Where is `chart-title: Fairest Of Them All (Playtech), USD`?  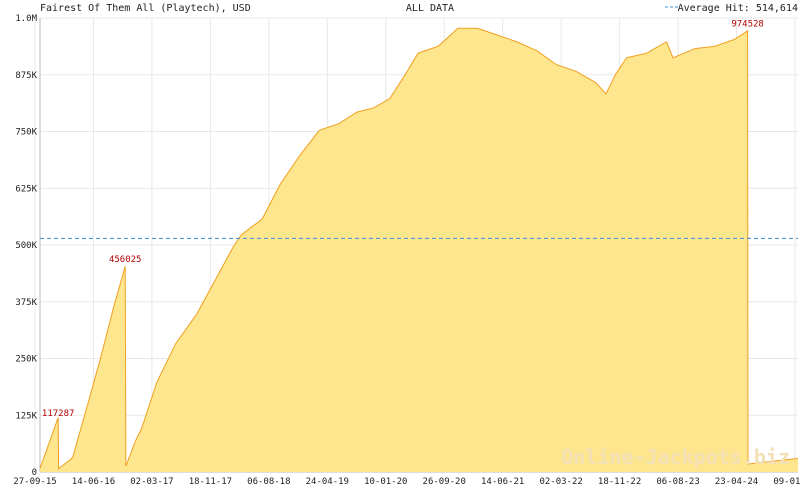 chart-title: Fairest Of Them All (Playtech), USD is located at coordinates (145, 8).